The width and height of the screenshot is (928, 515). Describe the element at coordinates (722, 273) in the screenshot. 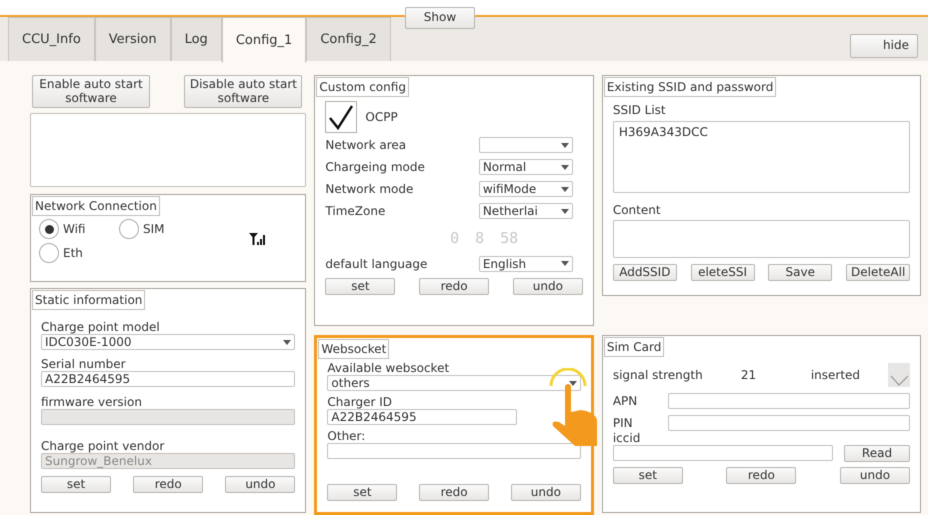

I see `push-button: eleteSSI` at that location.